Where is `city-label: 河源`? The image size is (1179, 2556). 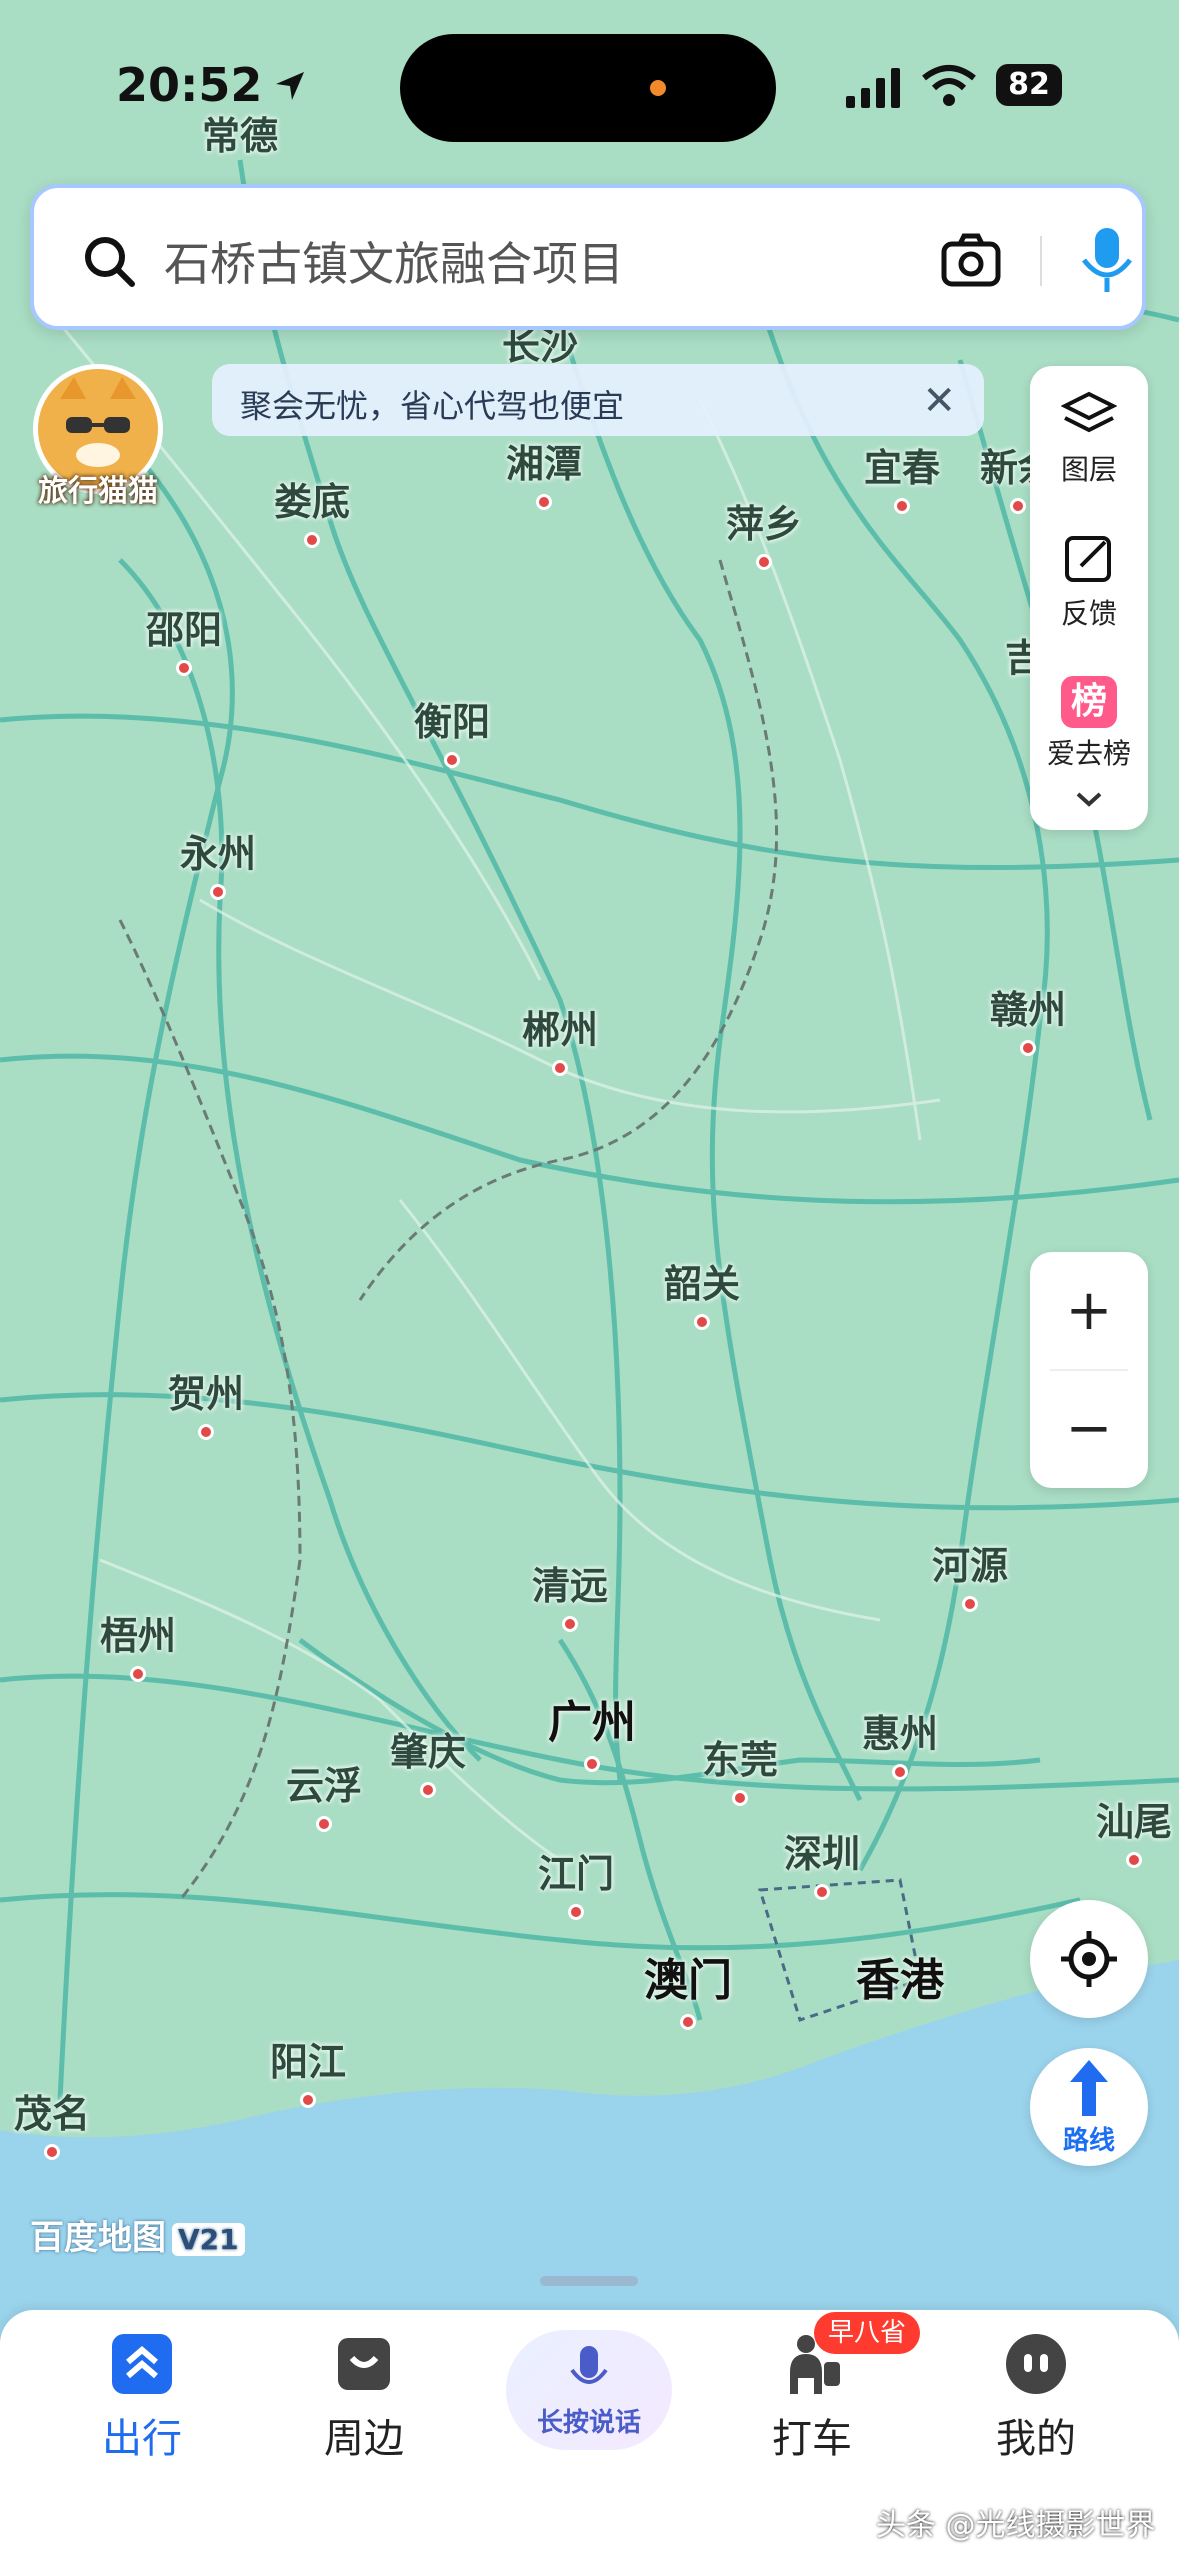 city-label: 河源 is located at coordinates (970, 1573).